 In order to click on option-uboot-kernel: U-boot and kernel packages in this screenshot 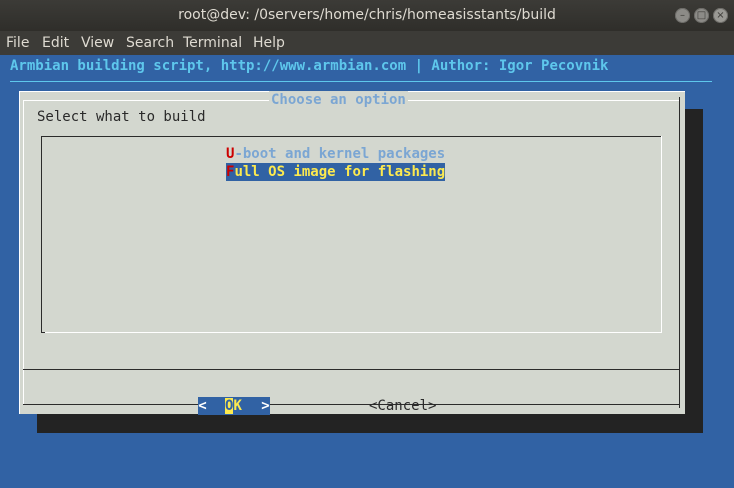, I will do `click(335, 154)`.